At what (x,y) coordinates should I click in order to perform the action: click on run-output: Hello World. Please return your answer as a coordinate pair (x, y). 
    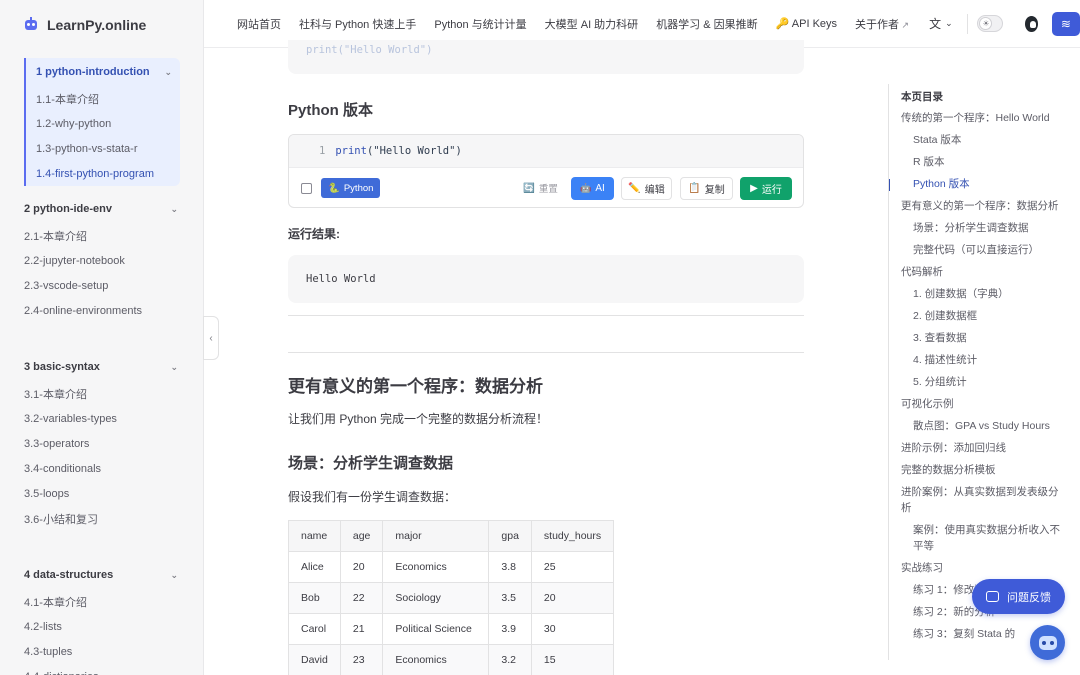
    Looking at the image, I should click on (546, 279).